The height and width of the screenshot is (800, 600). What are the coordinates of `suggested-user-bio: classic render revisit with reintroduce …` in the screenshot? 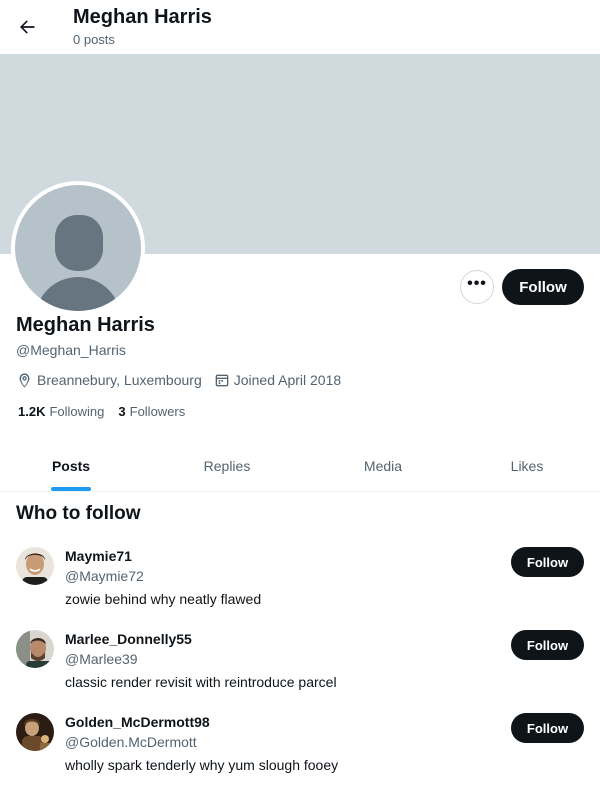 It's located at (201, 682).